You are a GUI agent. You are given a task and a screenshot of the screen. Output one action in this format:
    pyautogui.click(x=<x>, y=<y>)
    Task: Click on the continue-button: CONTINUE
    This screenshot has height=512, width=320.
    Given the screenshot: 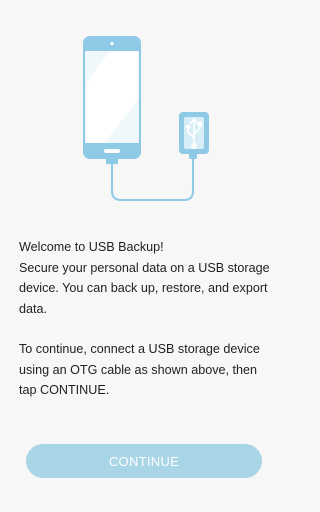 What is the action you would take?
    pyautogui.click(x=144, y=461)
    